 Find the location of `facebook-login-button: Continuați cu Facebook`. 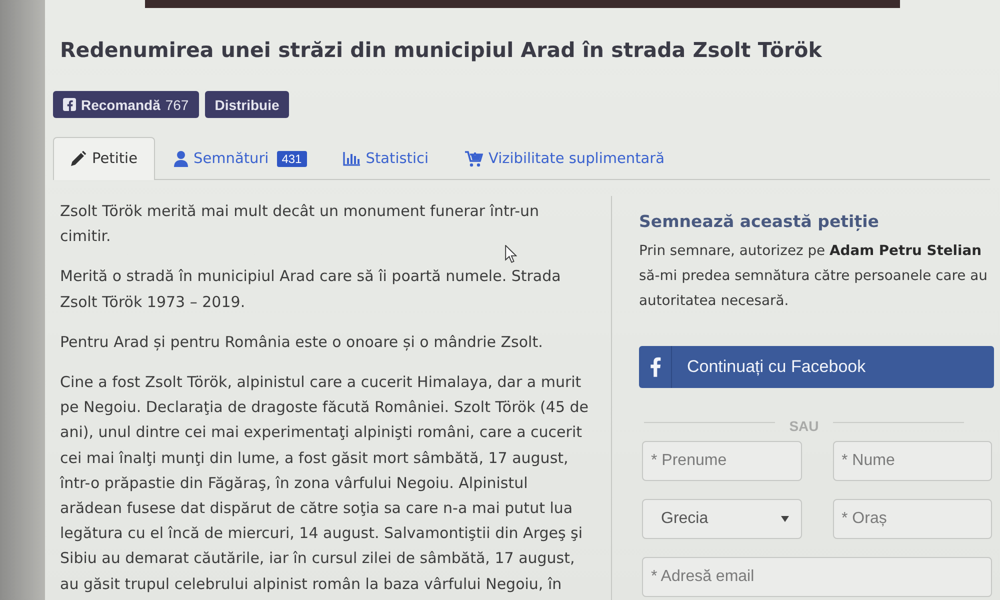

facebook-login-button: Continuați cu Facebook is located at coordinates (816, 367).